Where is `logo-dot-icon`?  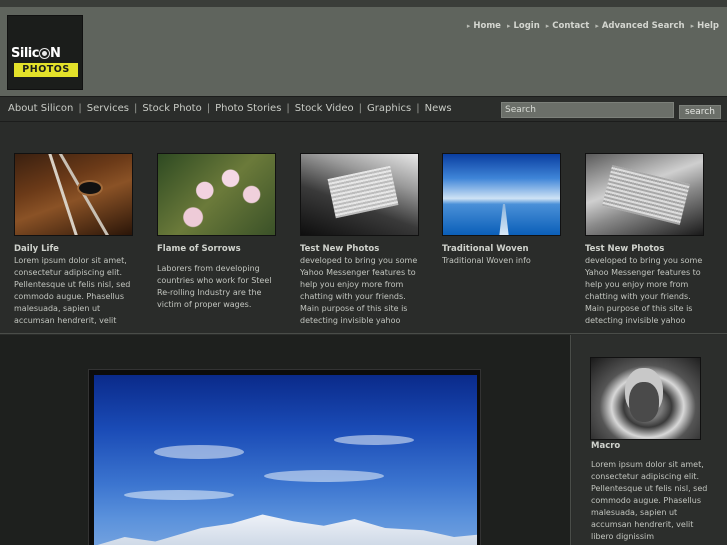 logo-dot-icon is located at coordinates (44, 53).